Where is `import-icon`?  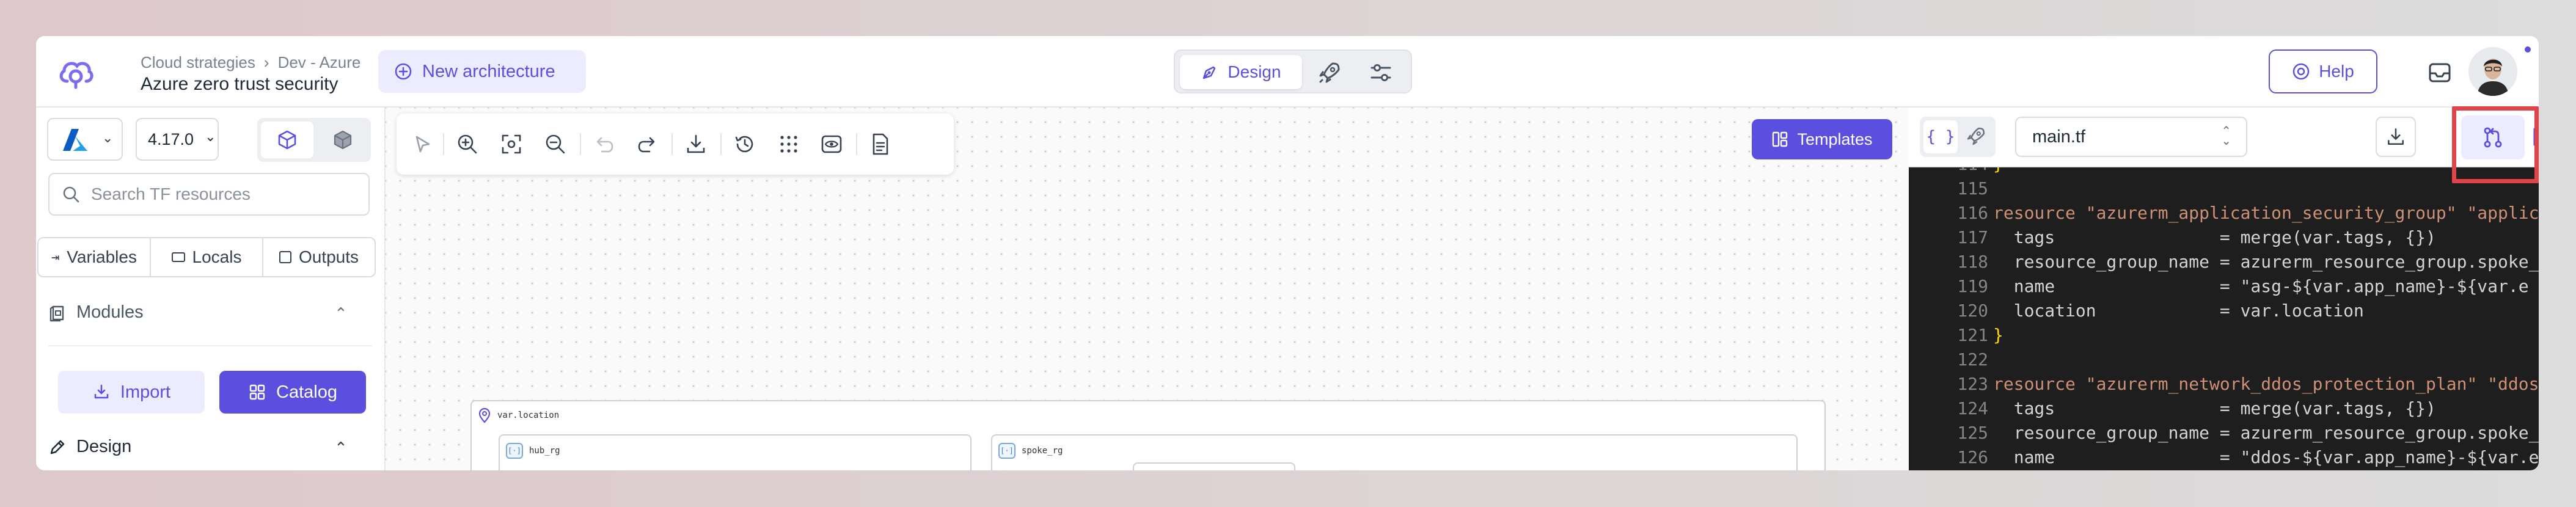
import-icon is located at coordinates (101, 391).